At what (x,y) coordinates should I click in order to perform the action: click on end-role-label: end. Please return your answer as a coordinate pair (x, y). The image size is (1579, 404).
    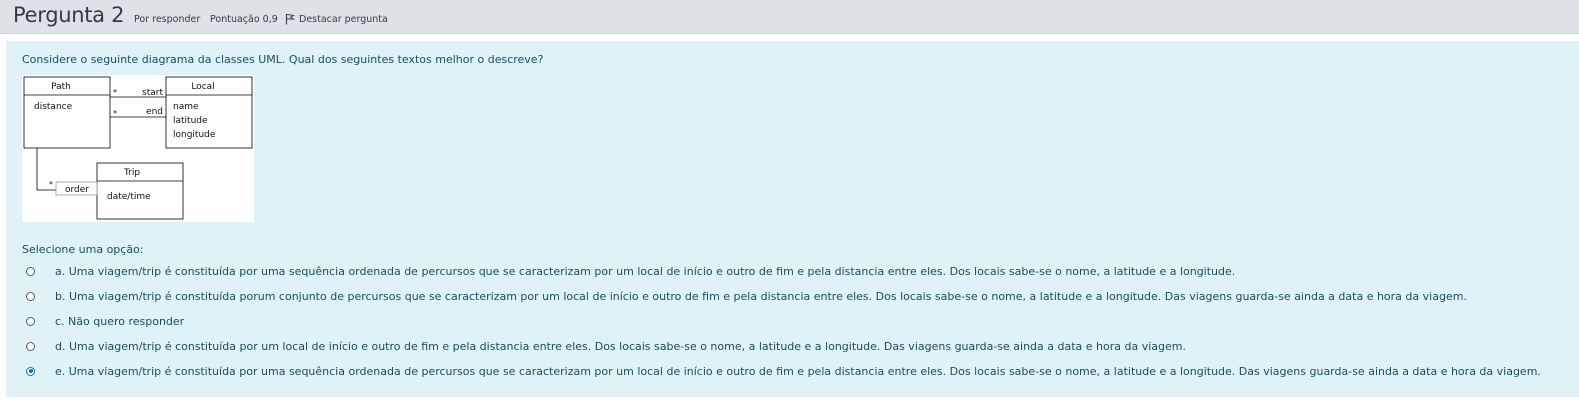
    Looking at the image, I should click on (154, 112).